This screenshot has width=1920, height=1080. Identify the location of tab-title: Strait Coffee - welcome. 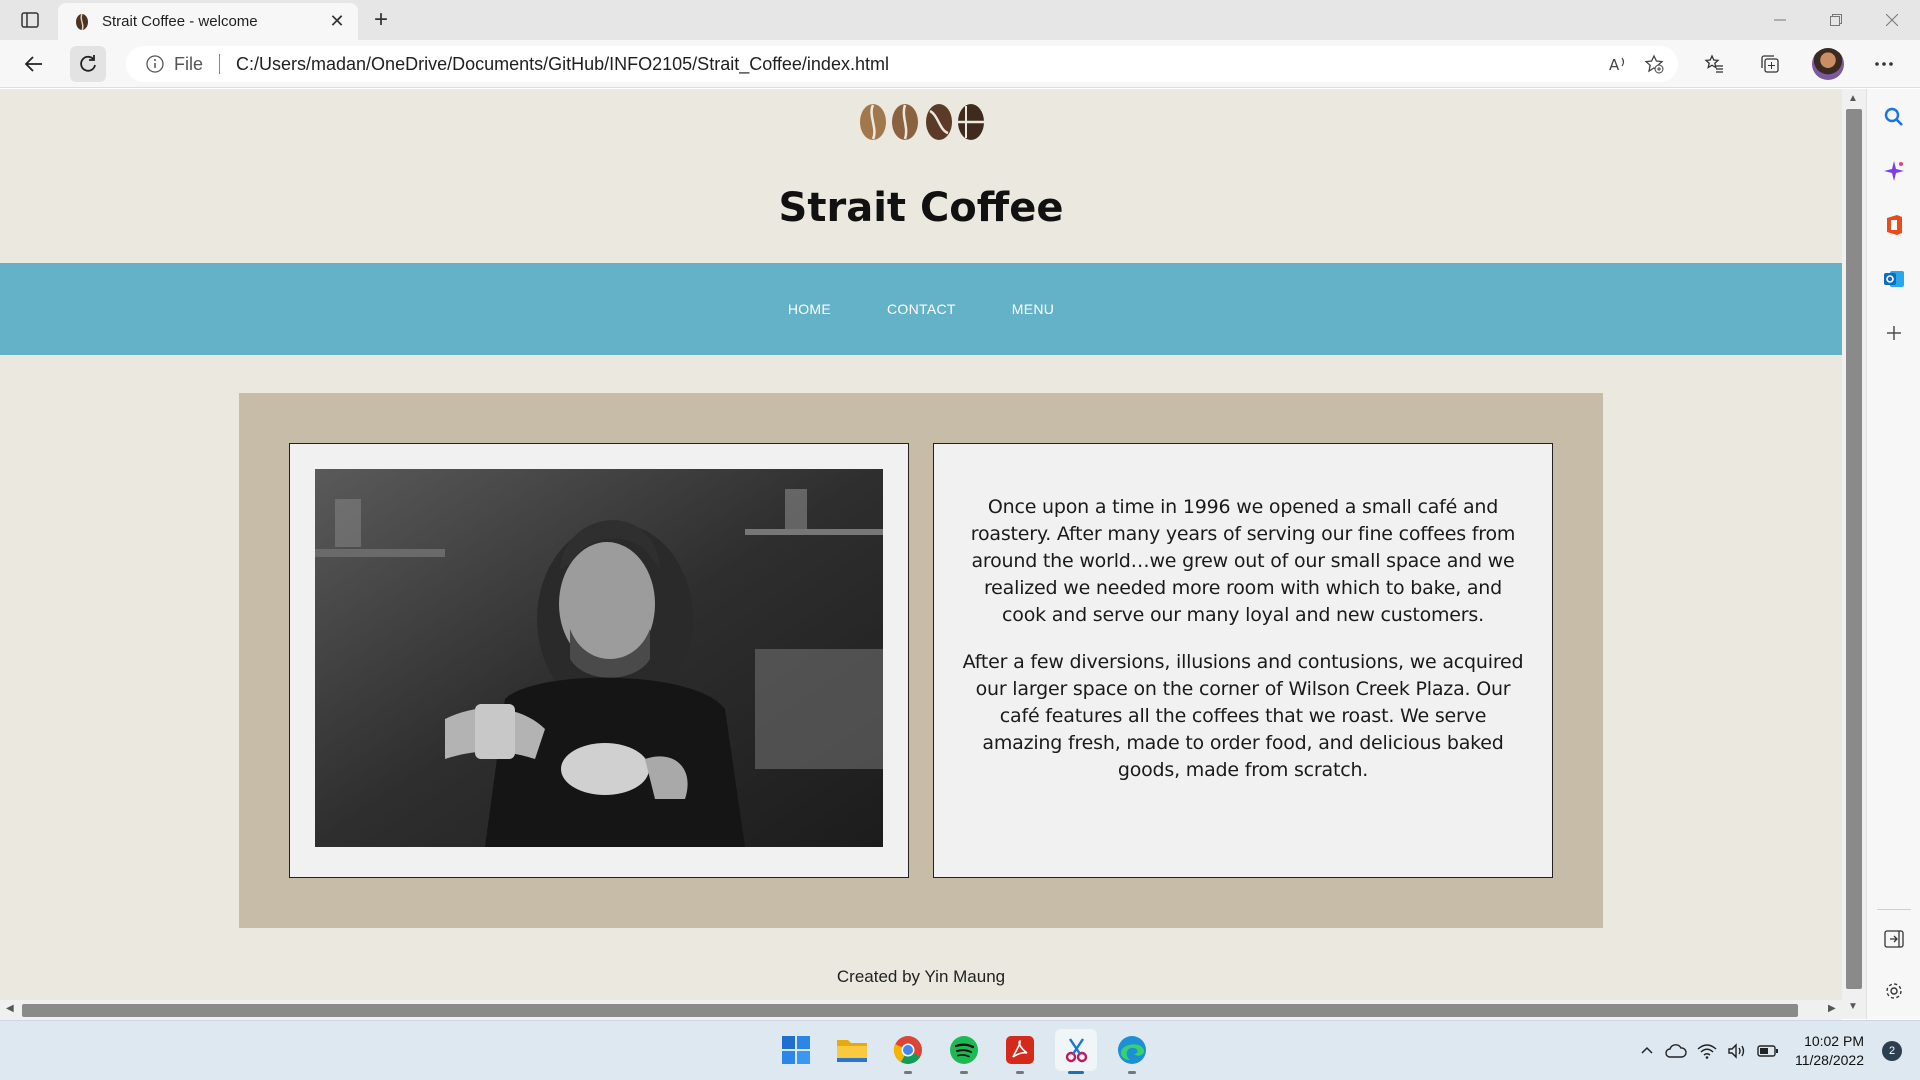
(180, 21).